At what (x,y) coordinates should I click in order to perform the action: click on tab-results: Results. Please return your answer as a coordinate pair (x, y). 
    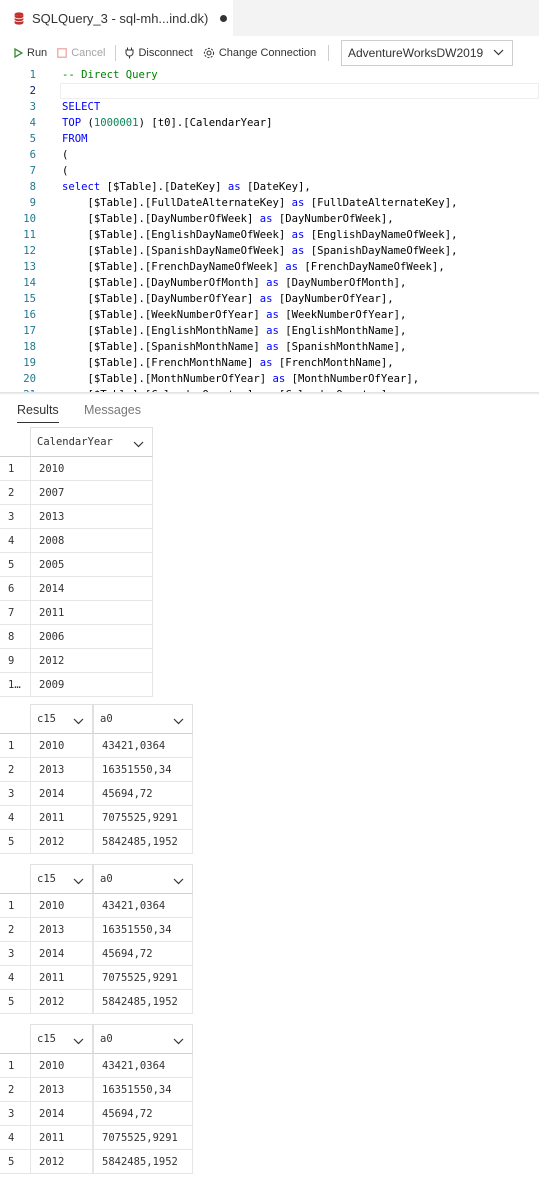
    Looking at the image, I should click on (38, 413).